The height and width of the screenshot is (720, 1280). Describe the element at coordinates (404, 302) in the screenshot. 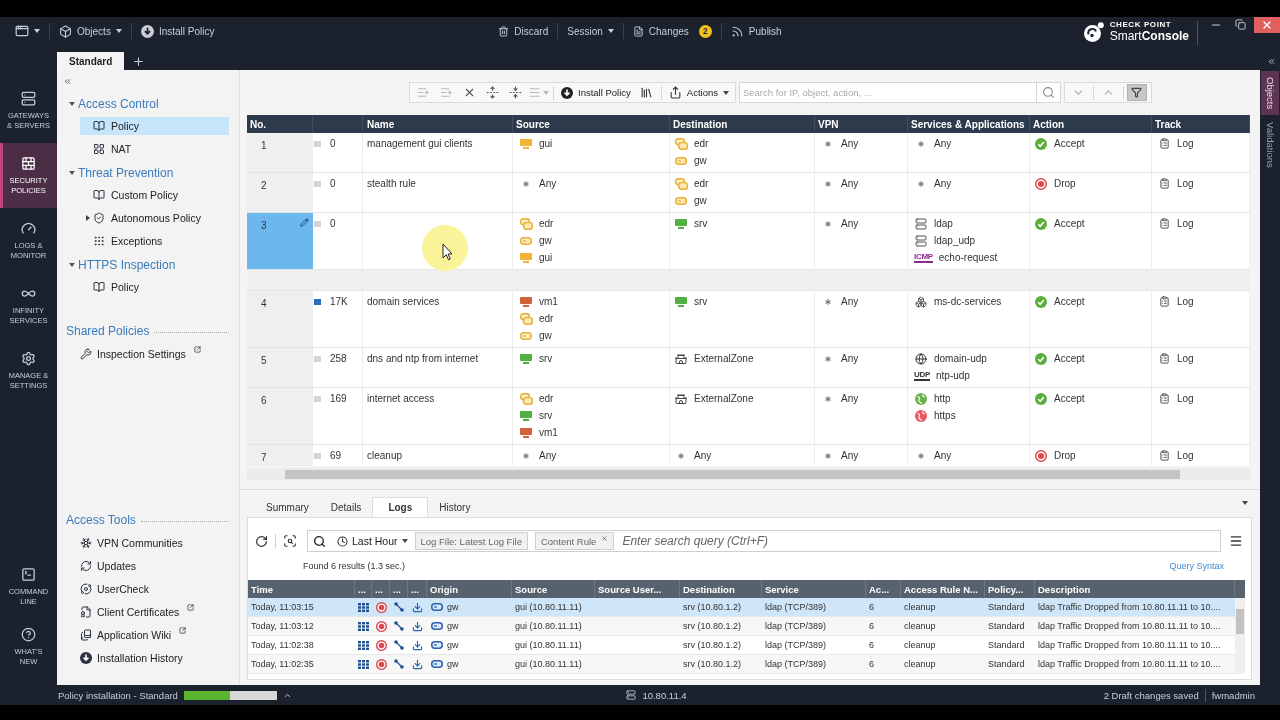

I see `rule-name: domain services` at that location.